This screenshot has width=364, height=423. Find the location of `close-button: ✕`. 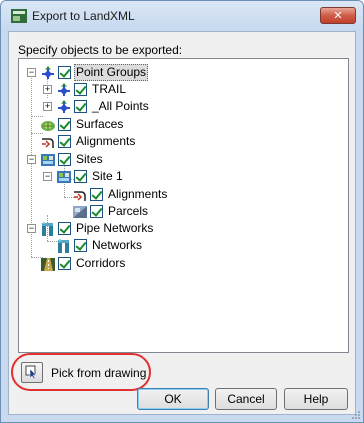

close-button: ✕ is located at coordinates (338, 15).